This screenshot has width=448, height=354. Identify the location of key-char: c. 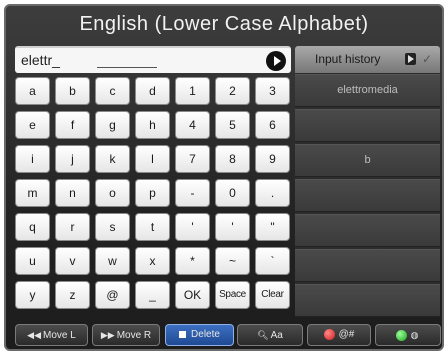
(112, 91).